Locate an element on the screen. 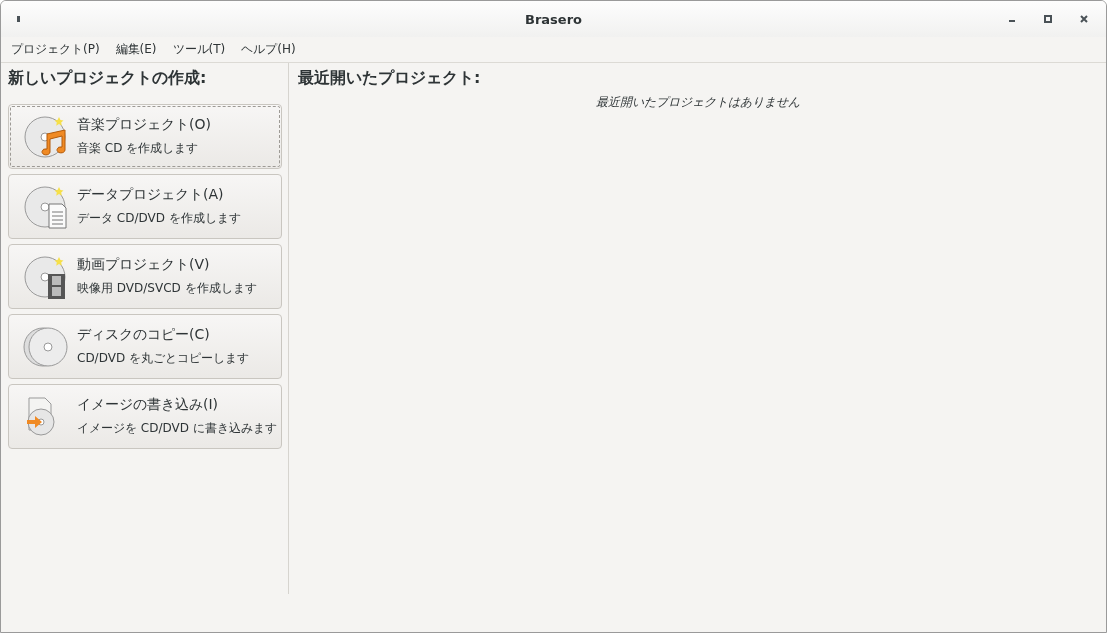  close-icon is located at coordinates (1084, 19).